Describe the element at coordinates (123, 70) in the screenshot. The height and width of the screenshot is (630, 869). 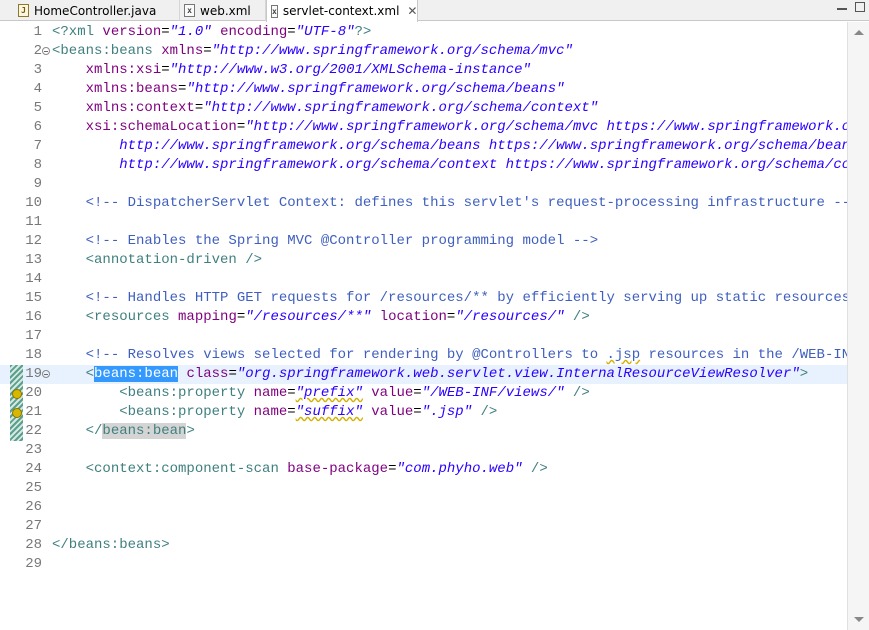
I see `code-token: xmlns:xsi` at that location.